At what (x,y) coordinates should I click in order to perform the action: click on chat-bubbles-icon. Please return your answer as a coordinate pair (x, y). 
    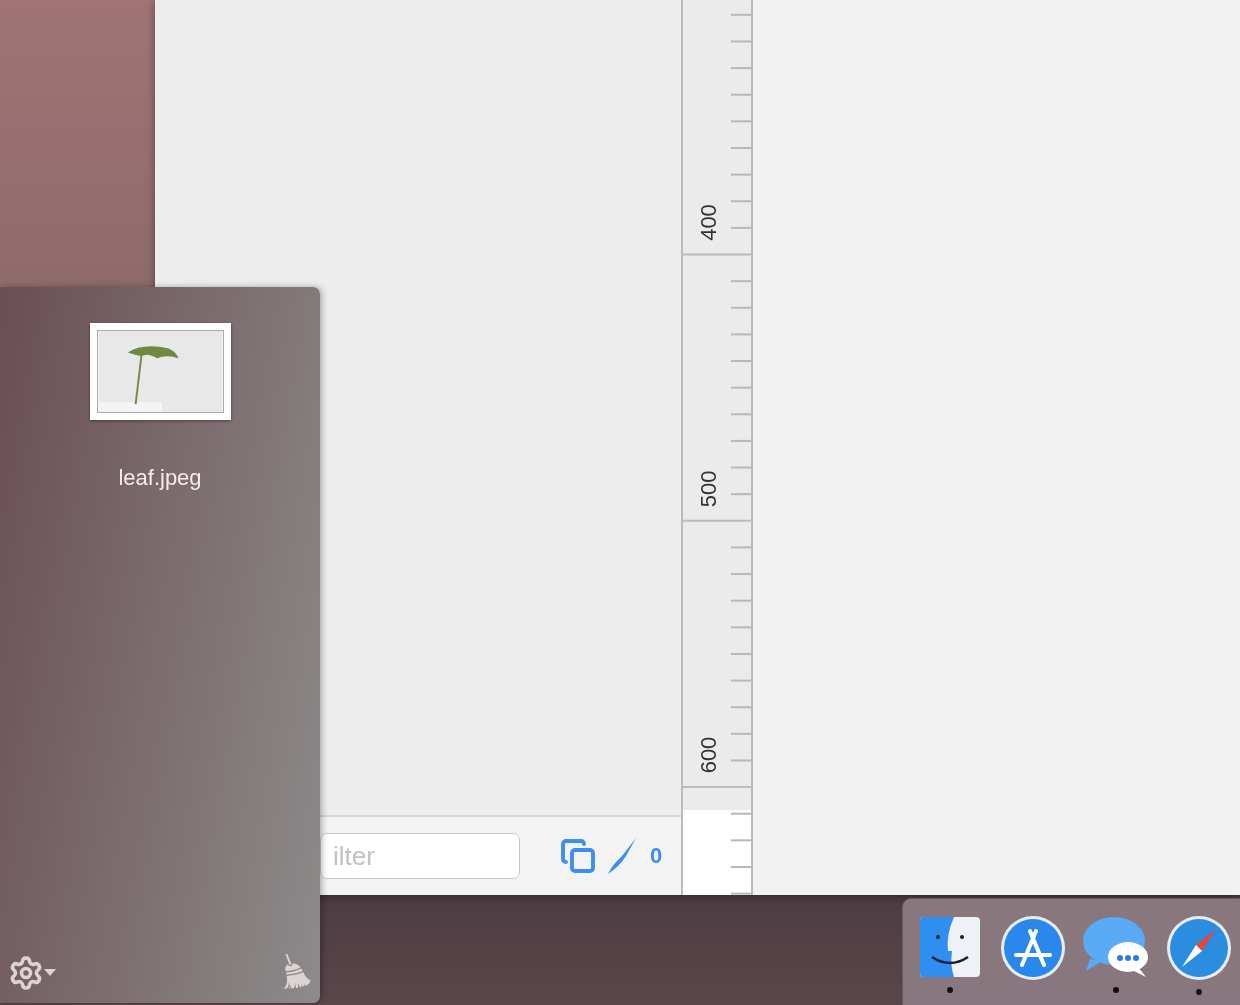
    Looking at the image, I should click on (1115, 947).